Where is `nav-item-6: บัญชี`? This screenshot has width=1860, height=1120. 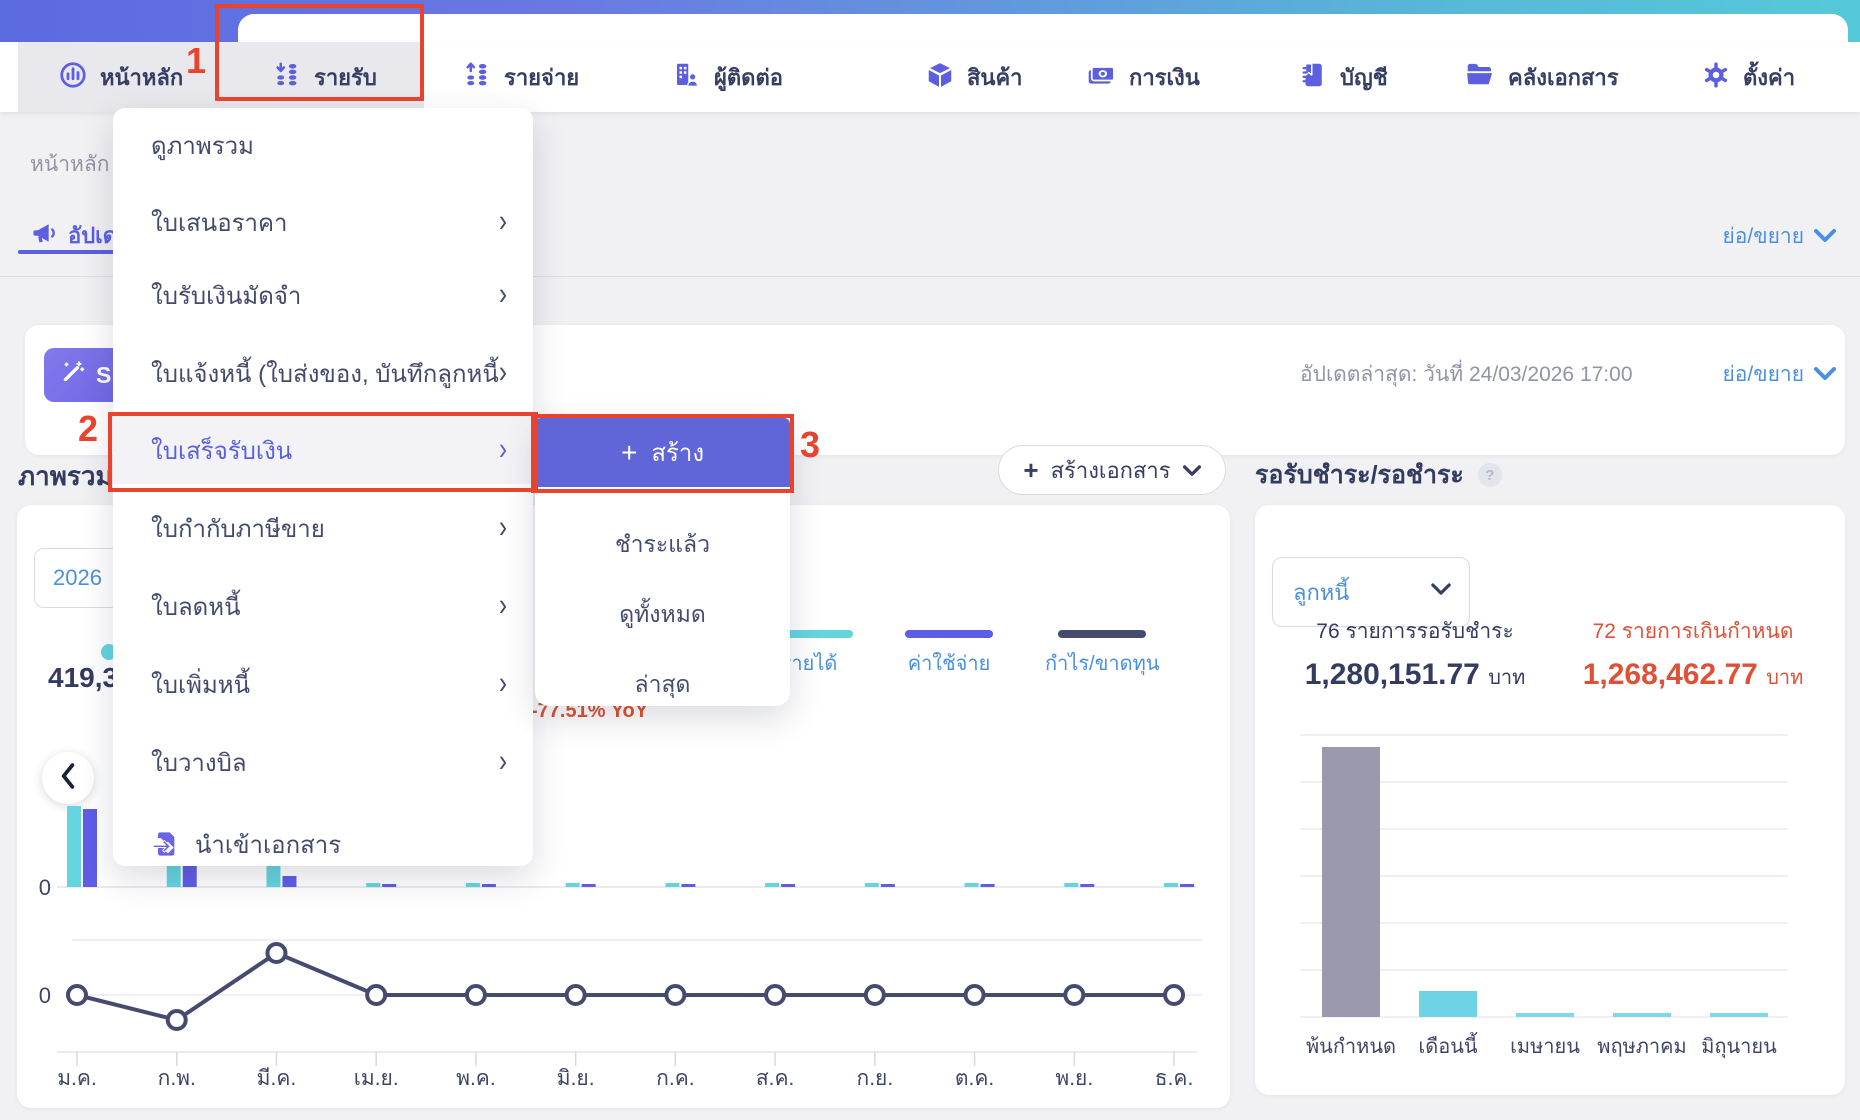 nav-item-6: บัญชี is located at coordinates (1343, 77).